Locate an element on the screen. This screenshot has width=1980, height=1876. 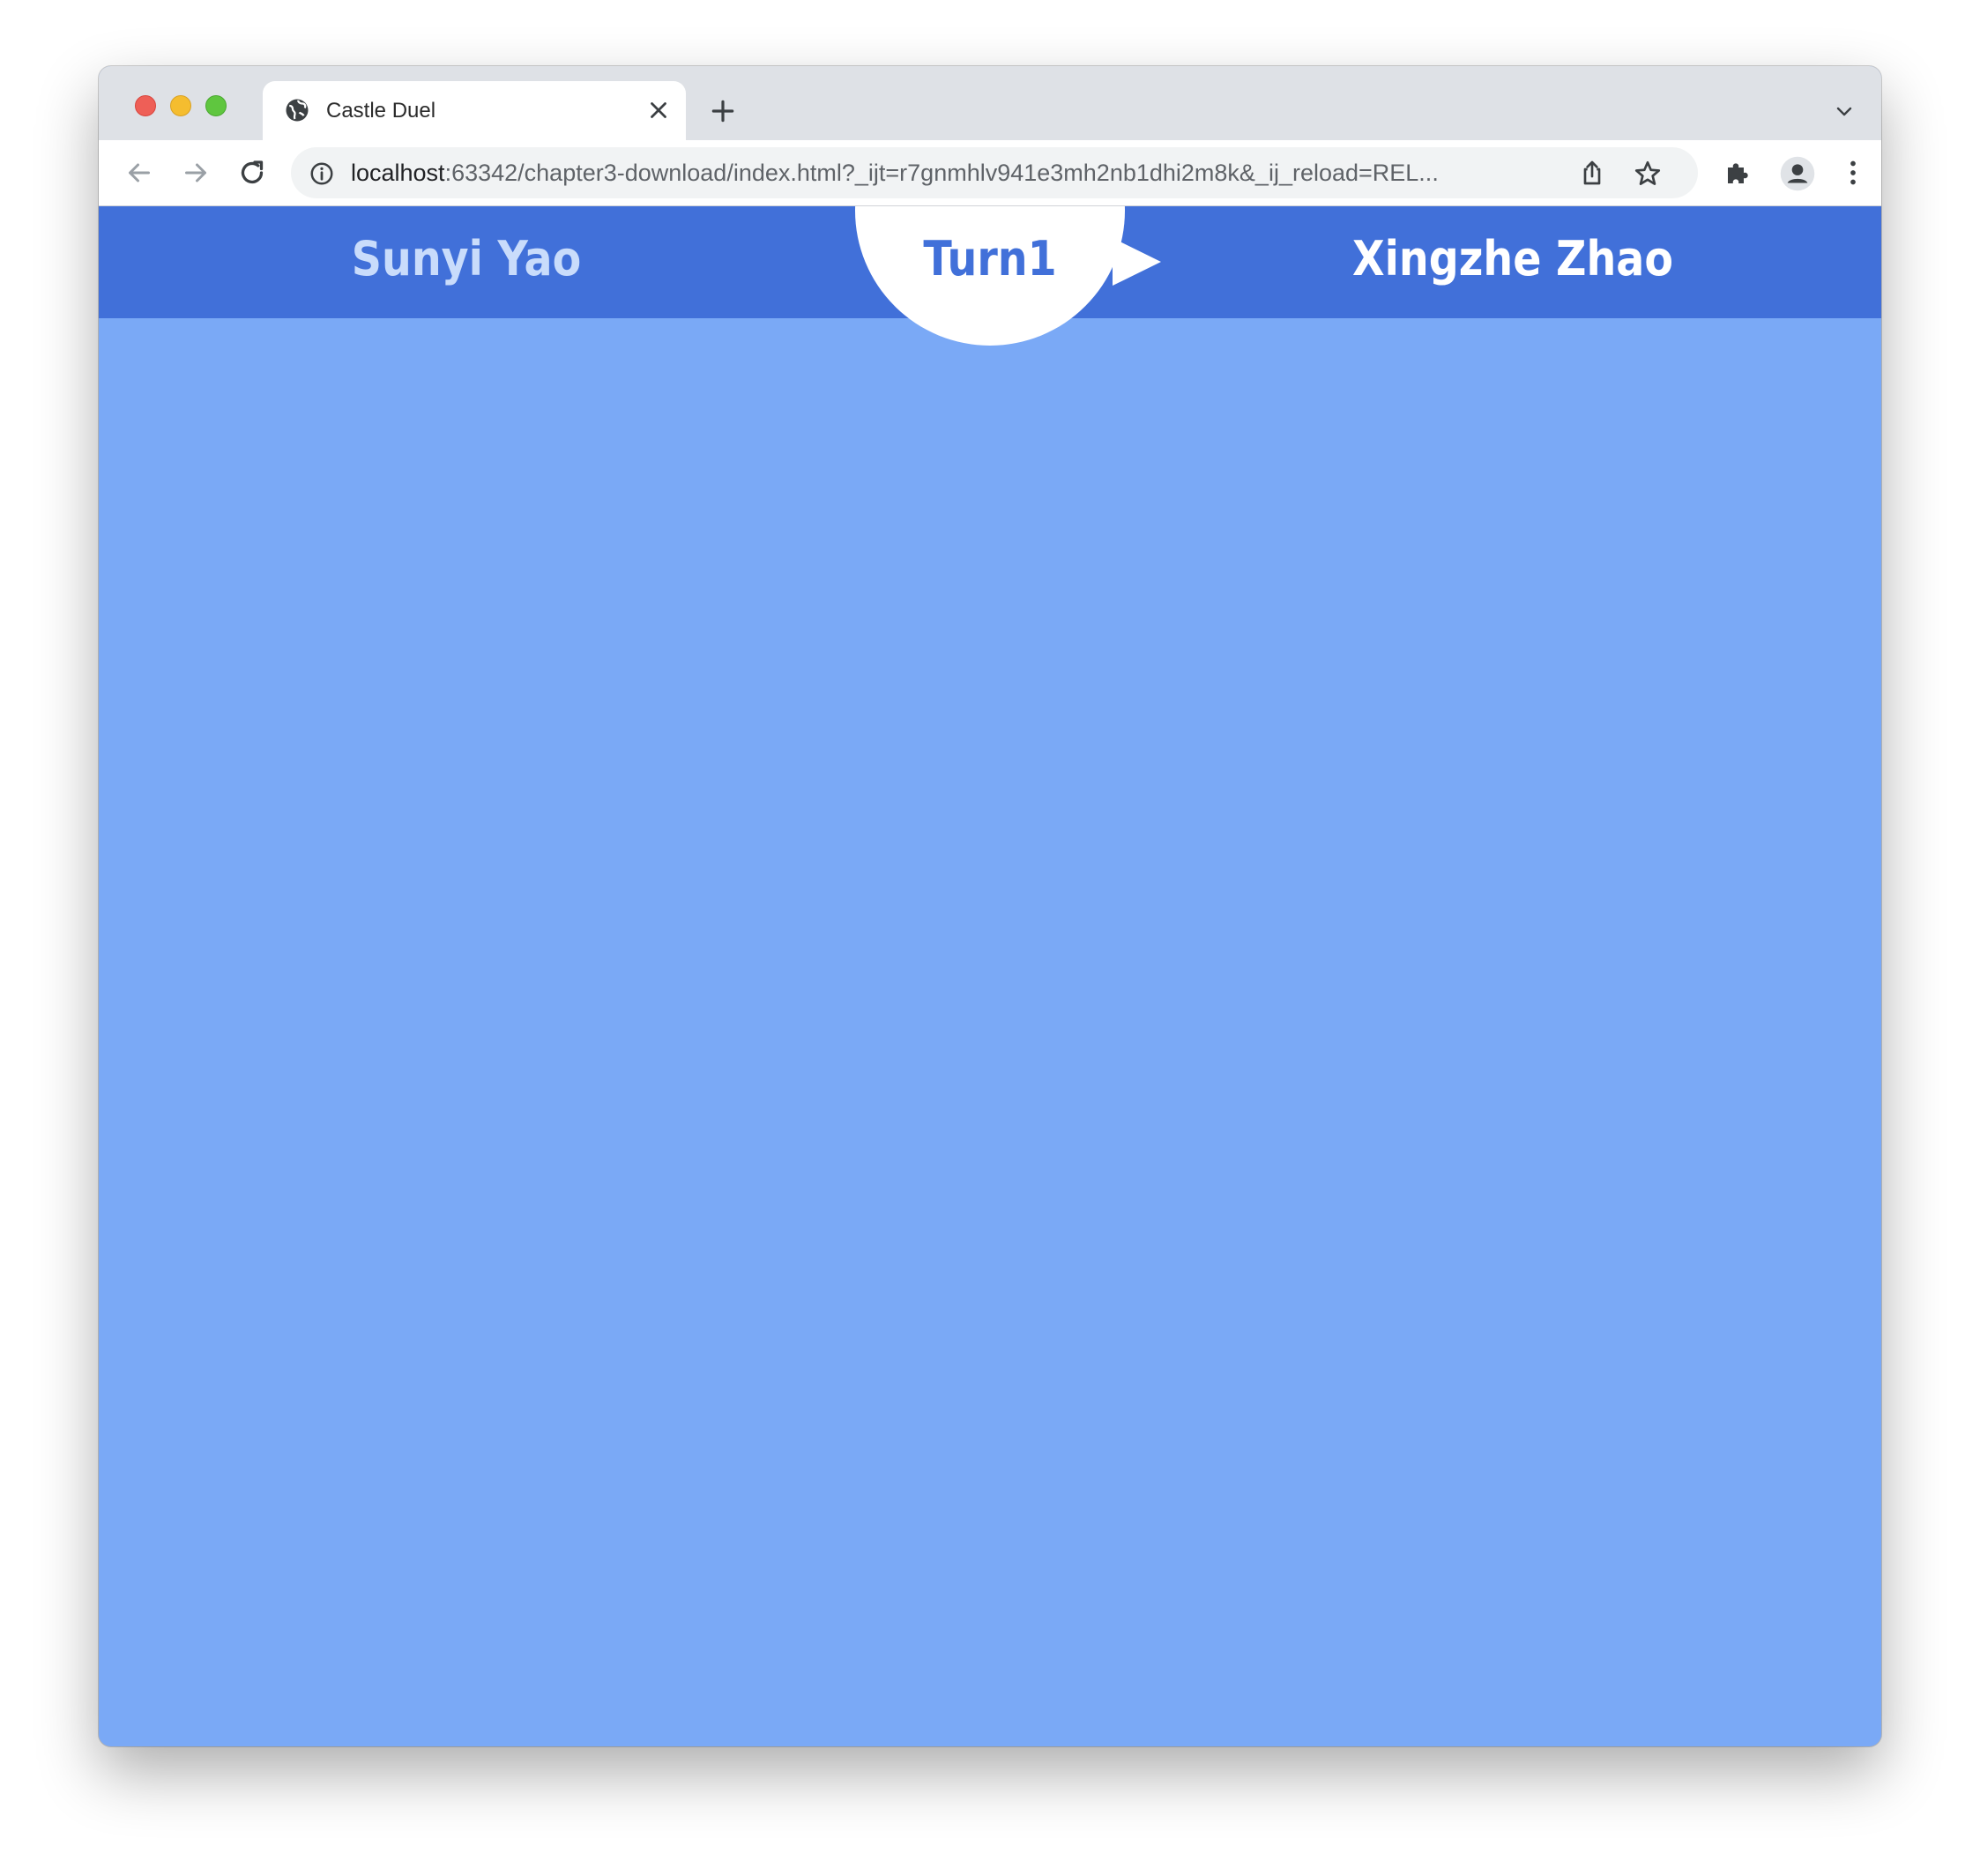
maximize-window-button is located at coordinates (216, 105).